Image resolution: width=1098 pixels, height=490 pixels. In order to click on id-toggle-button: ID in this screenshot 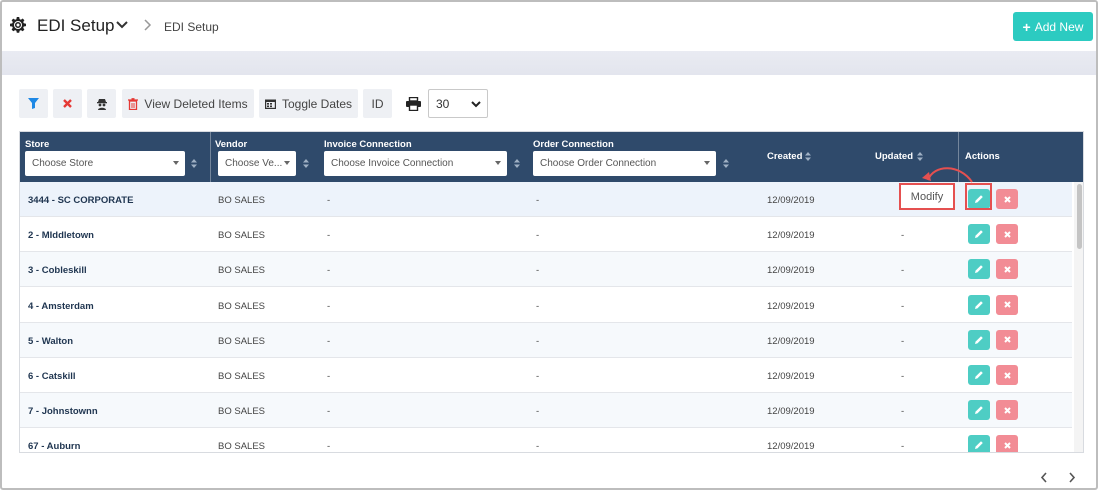, I will do `click(377, 103)`.